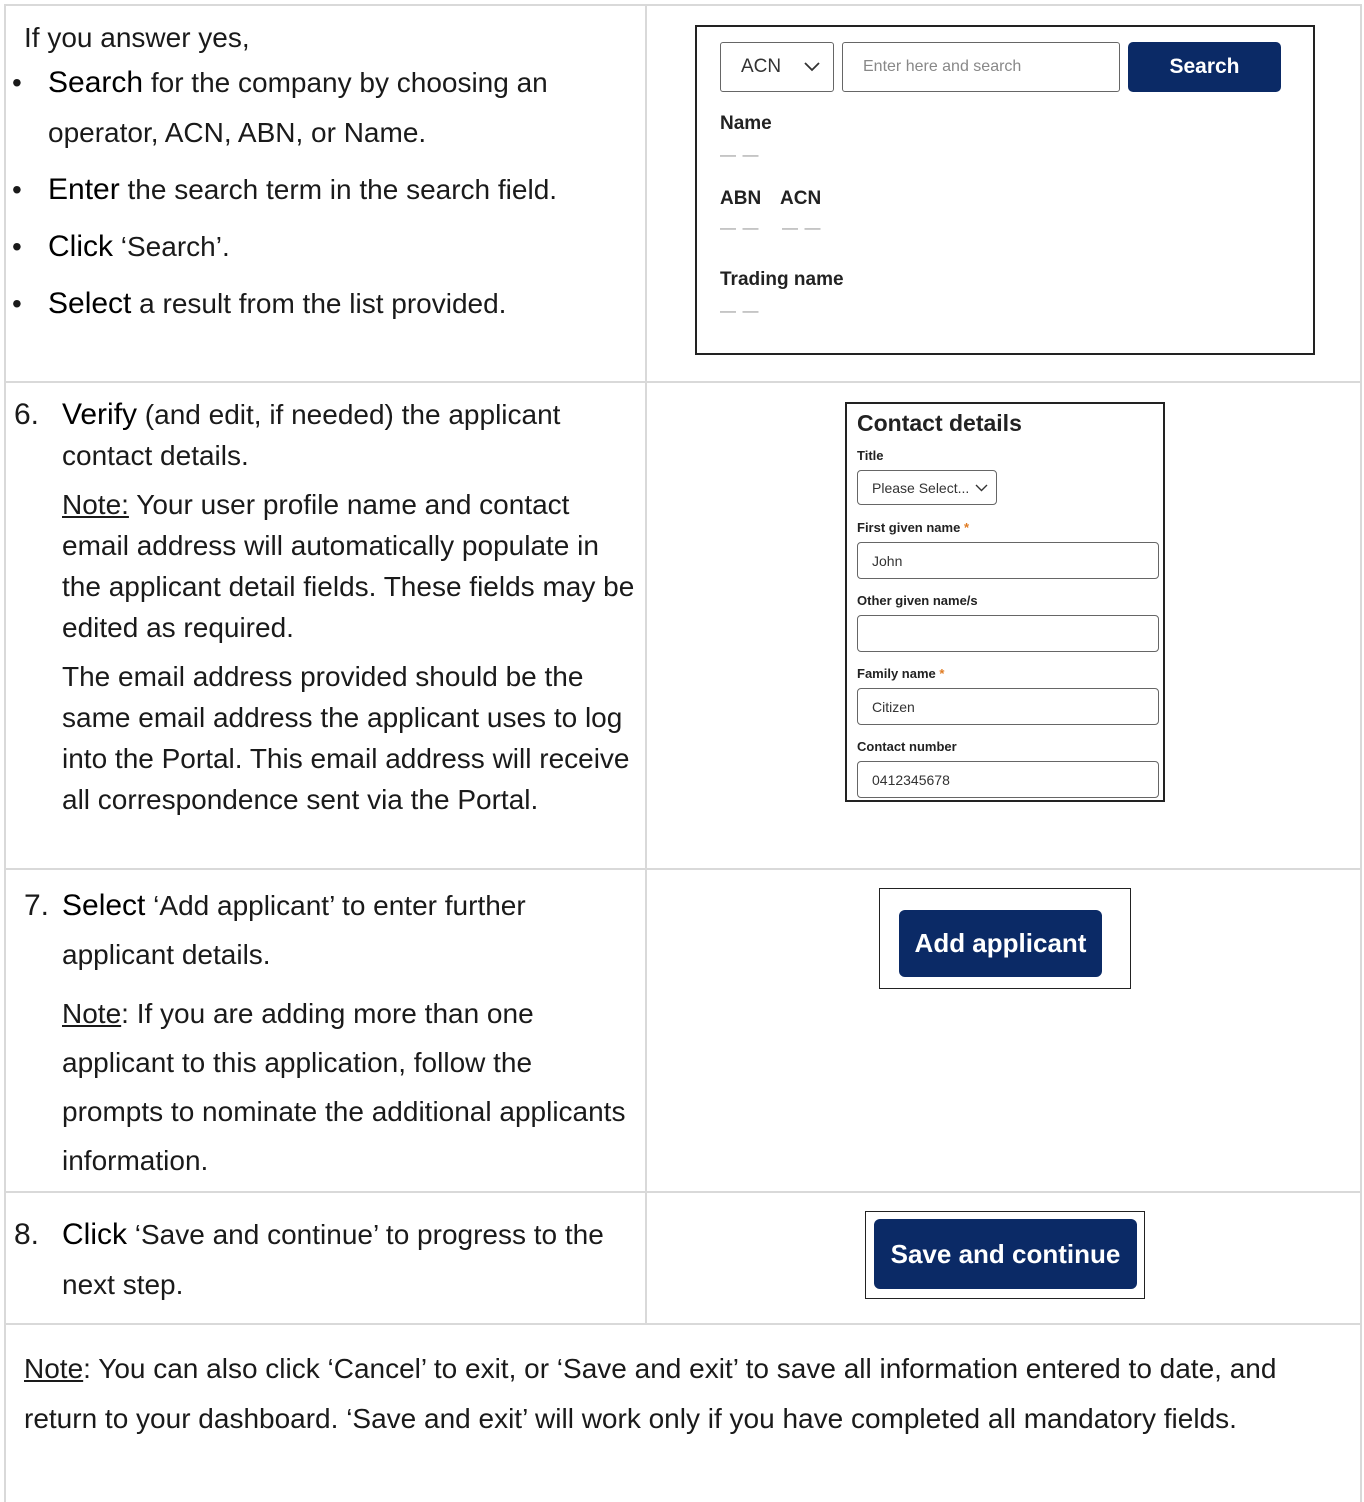  I want to click on operator-select: ACN, so click(777, 67).